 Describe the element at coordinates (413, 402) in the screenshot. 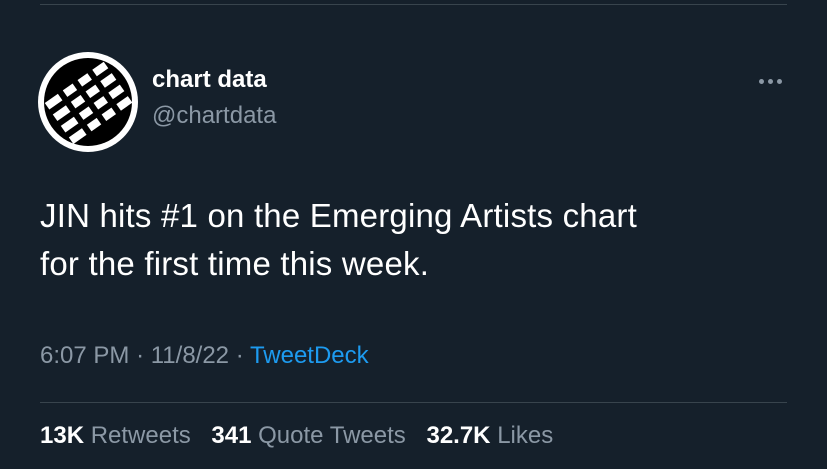

I see `stats-divider` at that location.